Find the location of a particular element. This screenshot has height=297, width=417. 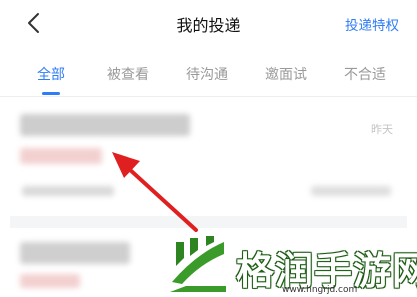

card-separator is located at coordinates (208, 222).